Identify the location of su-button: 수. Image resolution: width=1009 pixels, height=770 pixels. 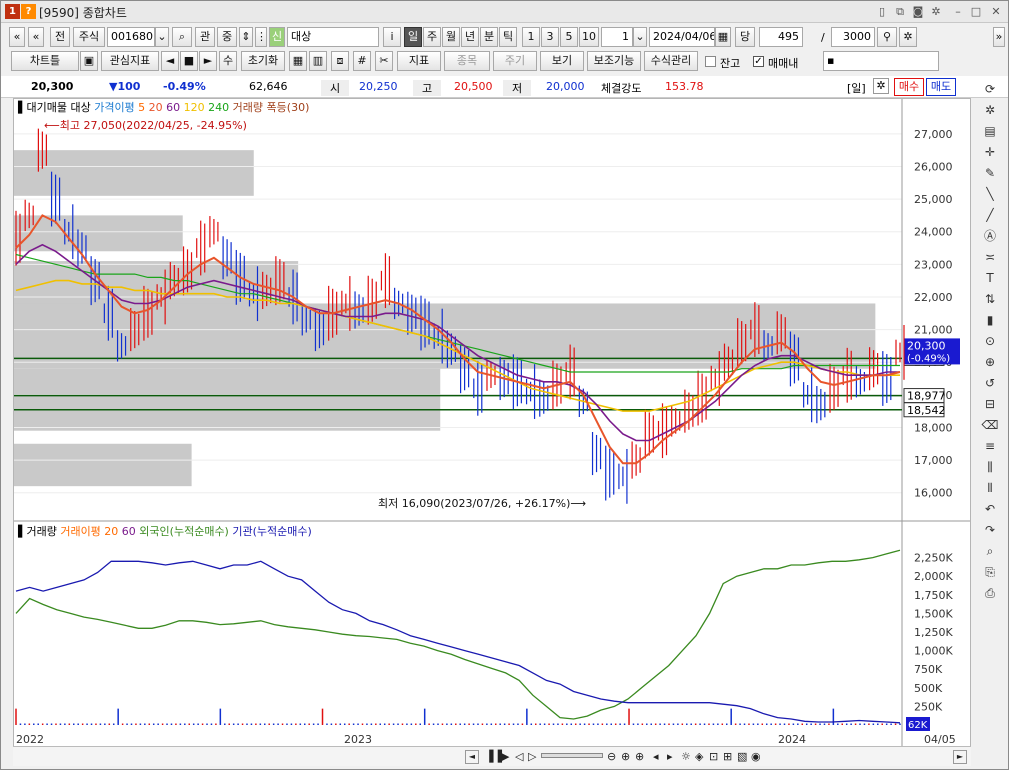
(228, 61).